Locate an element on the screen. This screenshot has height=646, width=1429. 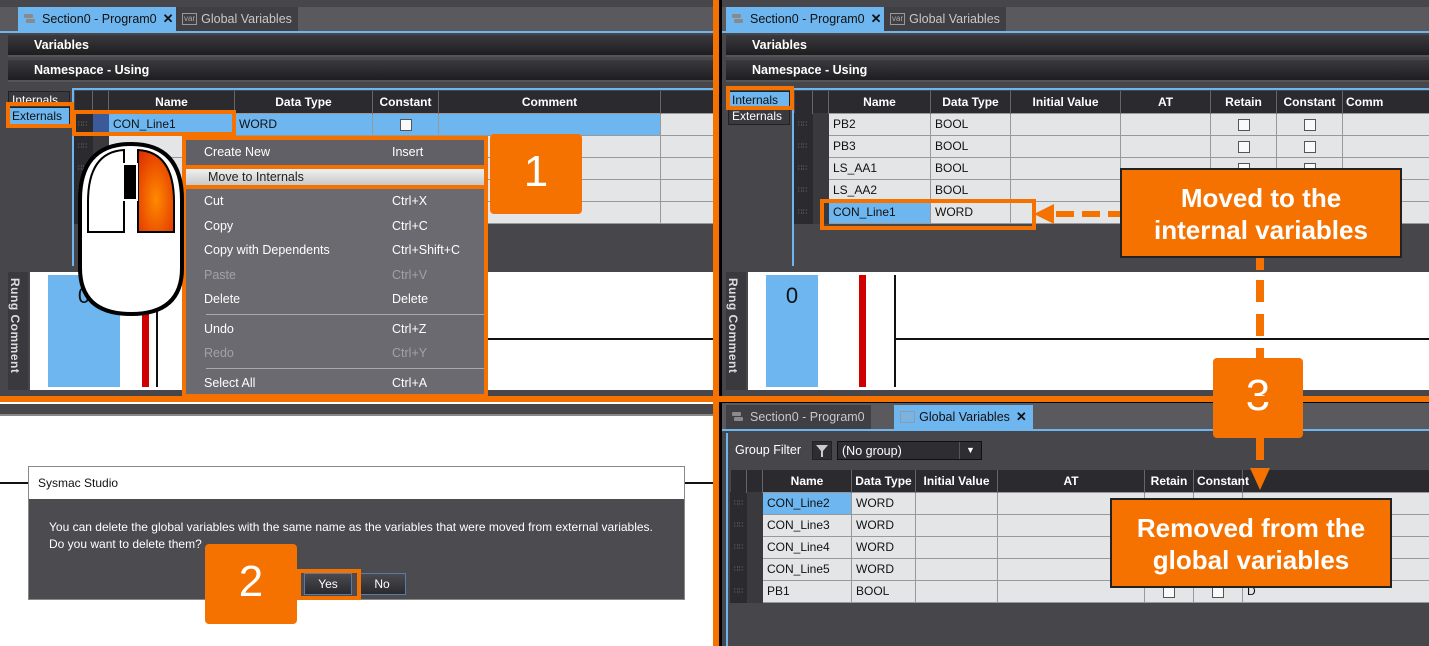
filter-button is located at coordinates (822, 450).